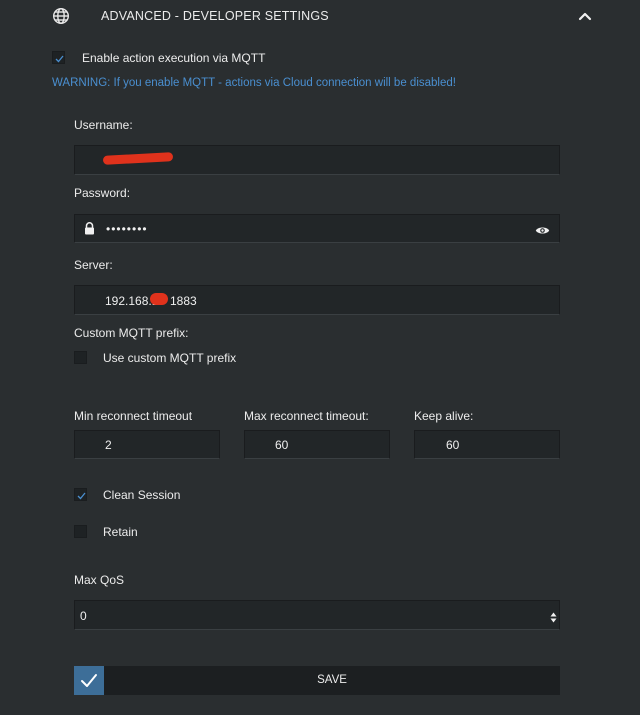 The height and width of the screenshot is (715, 640). Describe the element at coordinates (215, 16) in the screenshot. I see `section-title: ADVANCED - DEVELOPER SETTINGS` at that location.